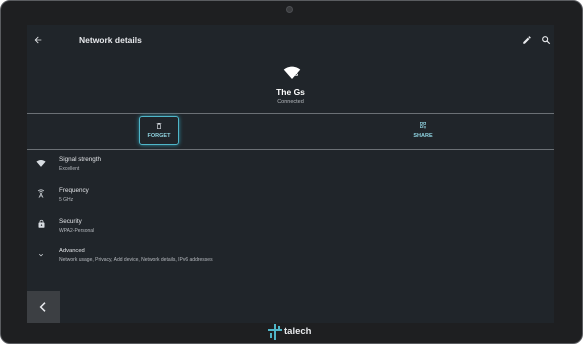  I want to click on band-badge: 5, so click(297, 75).